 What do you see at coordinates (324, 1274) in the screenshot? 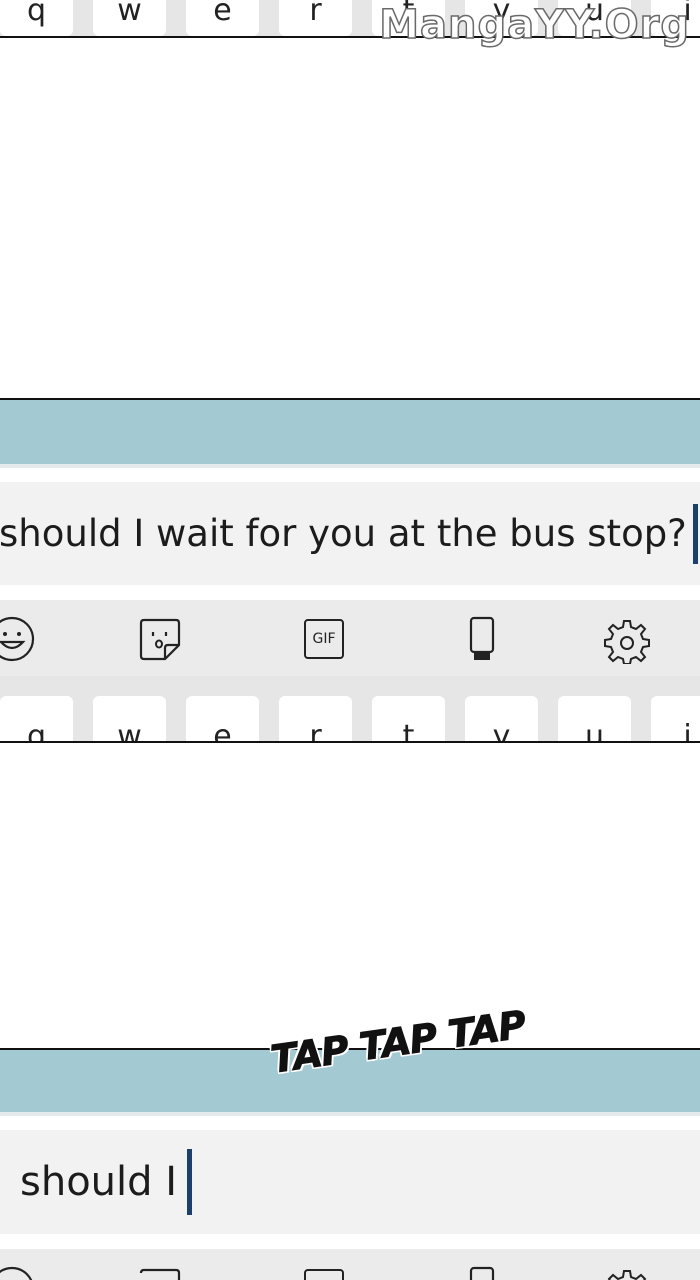
I see `gif-icon` at bounding box center [324, 1274].